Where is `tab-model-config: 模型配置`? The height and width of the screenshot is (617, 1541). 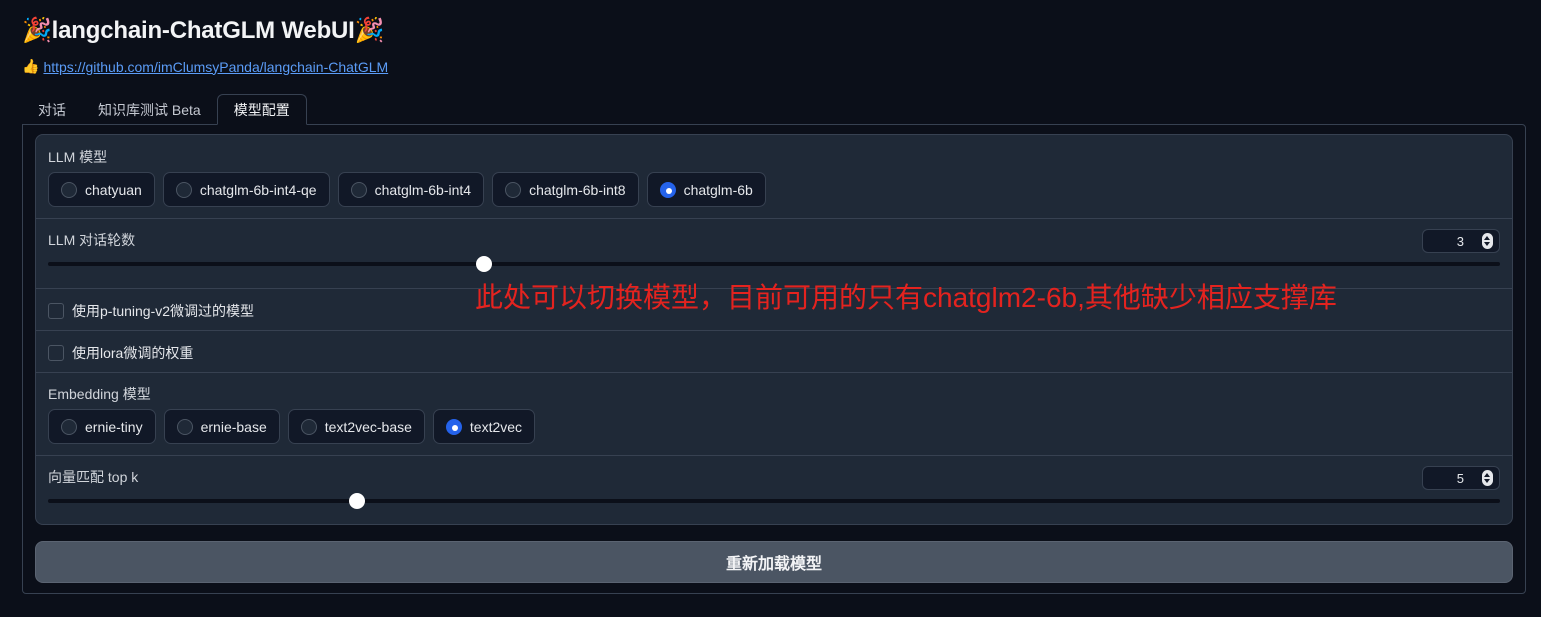 tab-model-config: 模型配置 is located at coordinates (261, 109).